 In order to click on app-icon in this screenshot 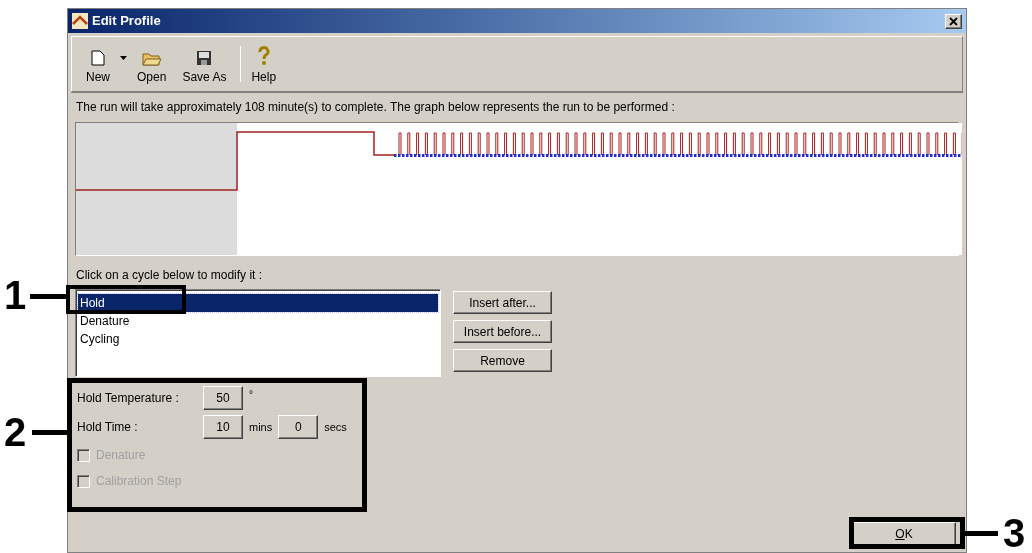, I will do `click(80, 21)`.